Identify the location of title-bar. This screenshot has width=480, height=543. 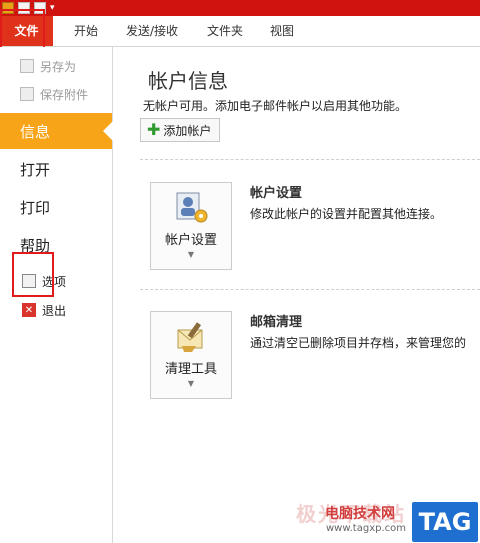
(240, 8).